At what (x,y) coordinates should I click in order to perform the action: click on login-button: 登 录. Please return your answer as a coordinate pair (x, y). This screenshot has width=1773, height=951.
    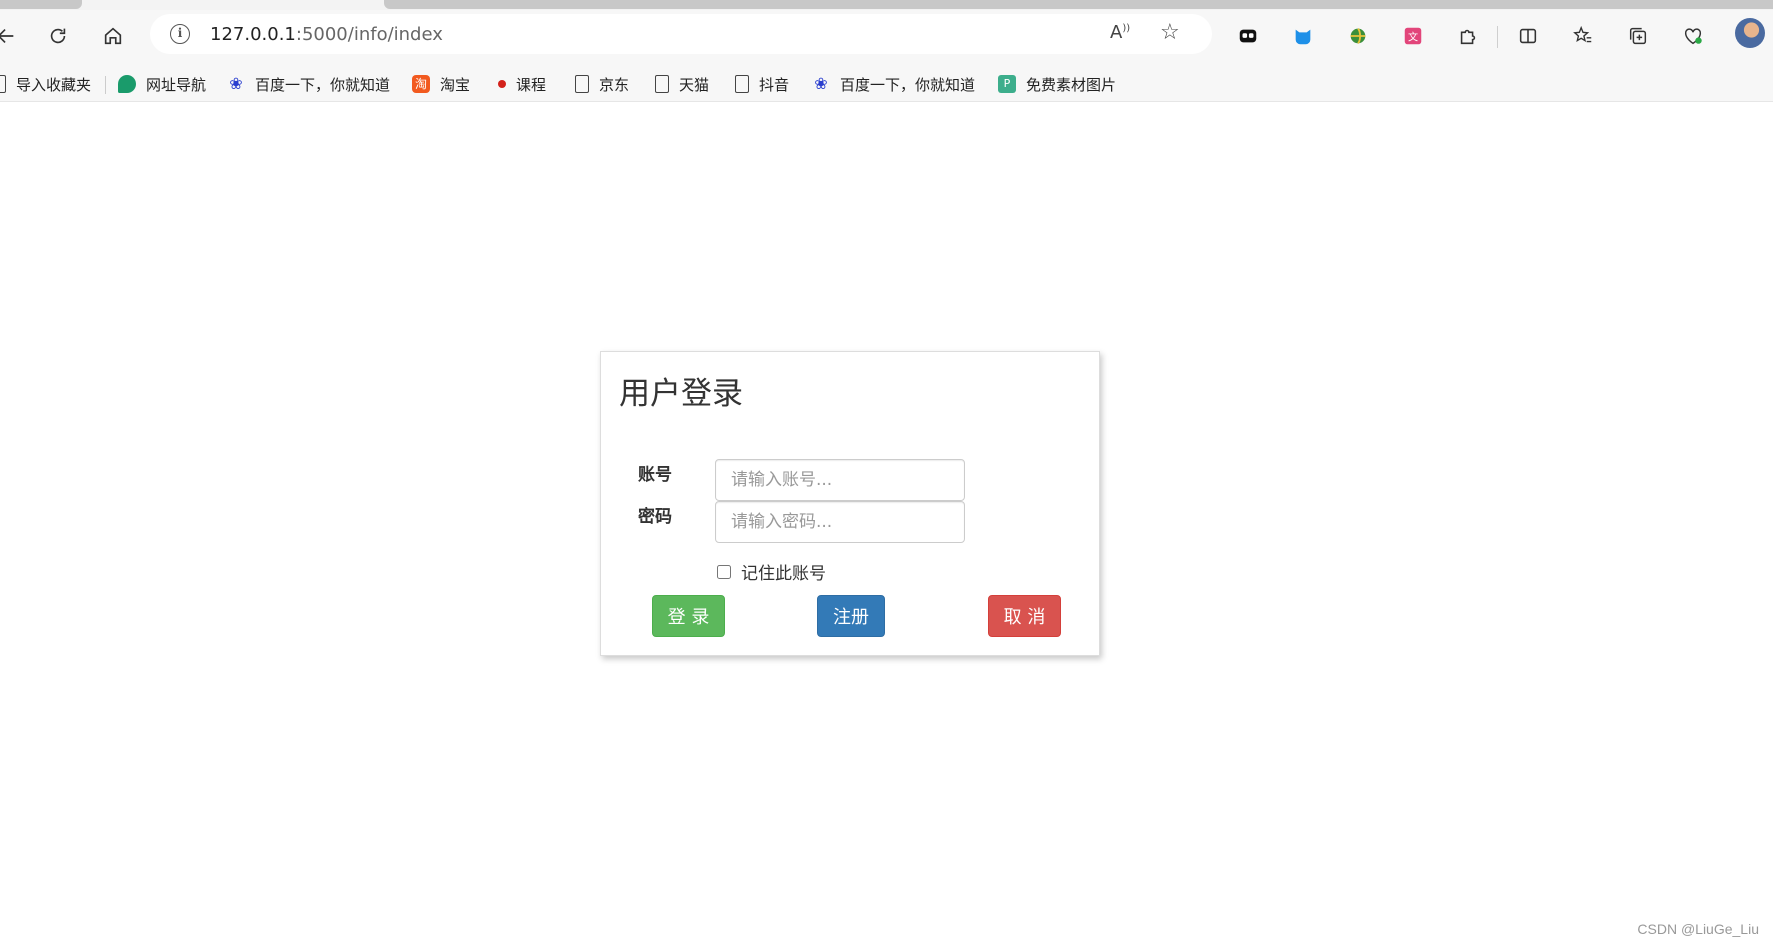
    Looking at the image, I should click on (688, 616).